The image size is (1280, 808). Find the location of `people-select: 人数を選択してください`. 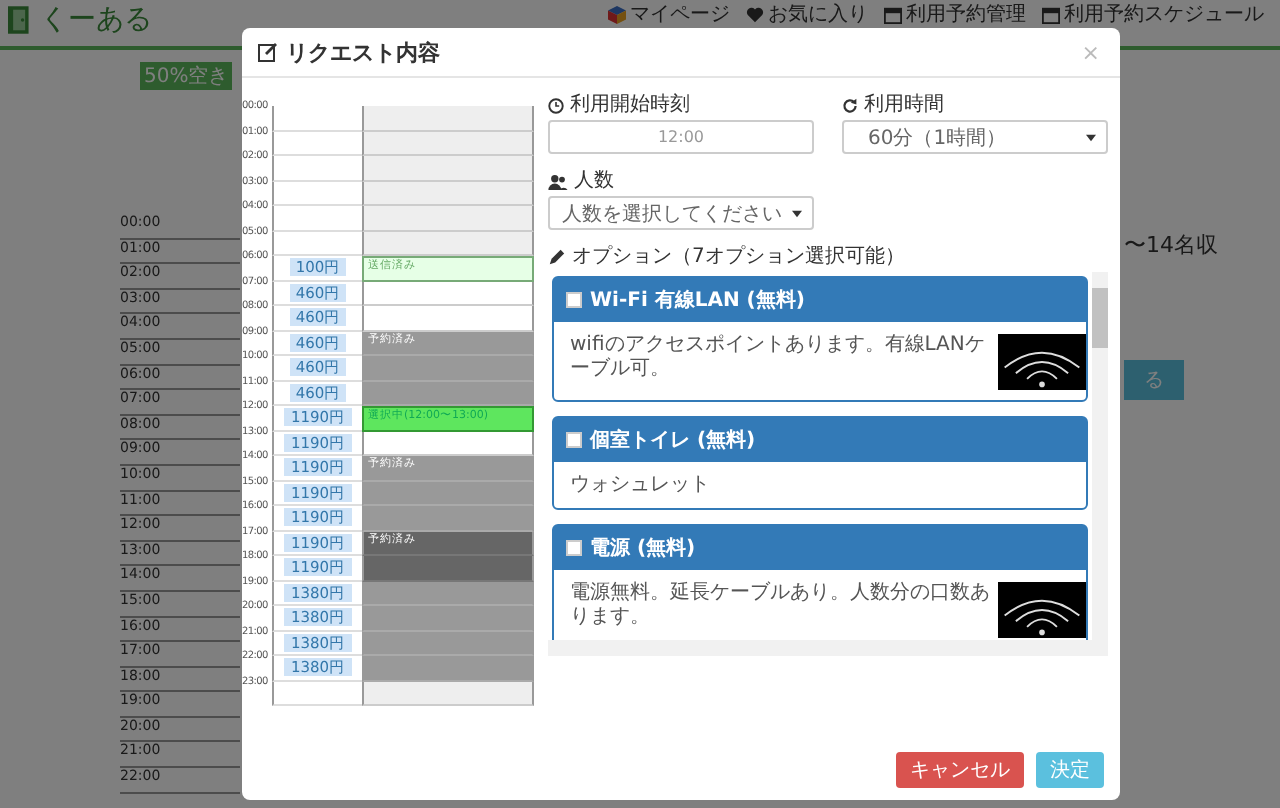

people-select: 人数を選択してください is located at coordinates (681, 213).